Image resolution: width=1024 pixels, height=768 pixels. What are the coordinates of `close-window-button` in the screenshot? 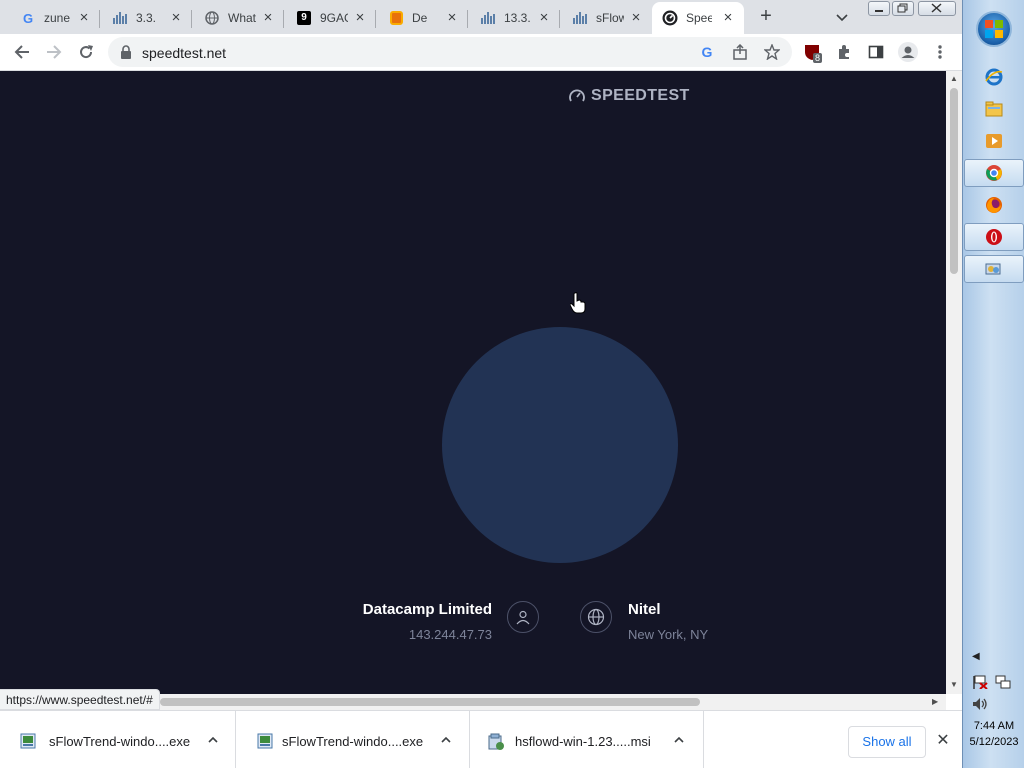 It's located at (937, 8).